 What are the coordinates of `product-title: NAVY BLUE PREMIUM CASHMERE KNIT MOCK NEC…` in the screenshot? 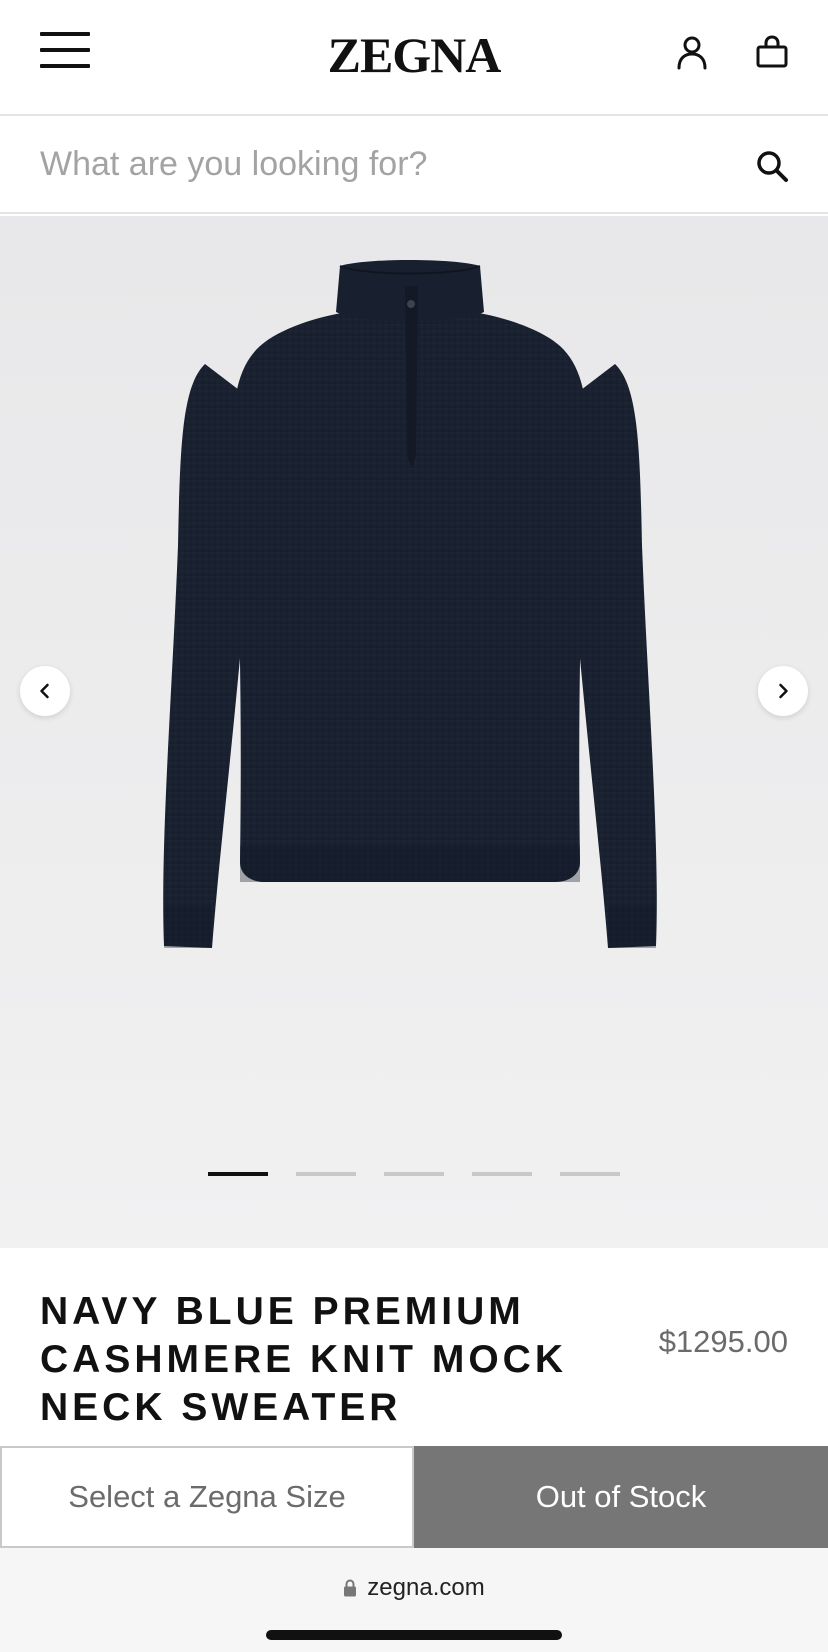 It's located at (303, 1359).